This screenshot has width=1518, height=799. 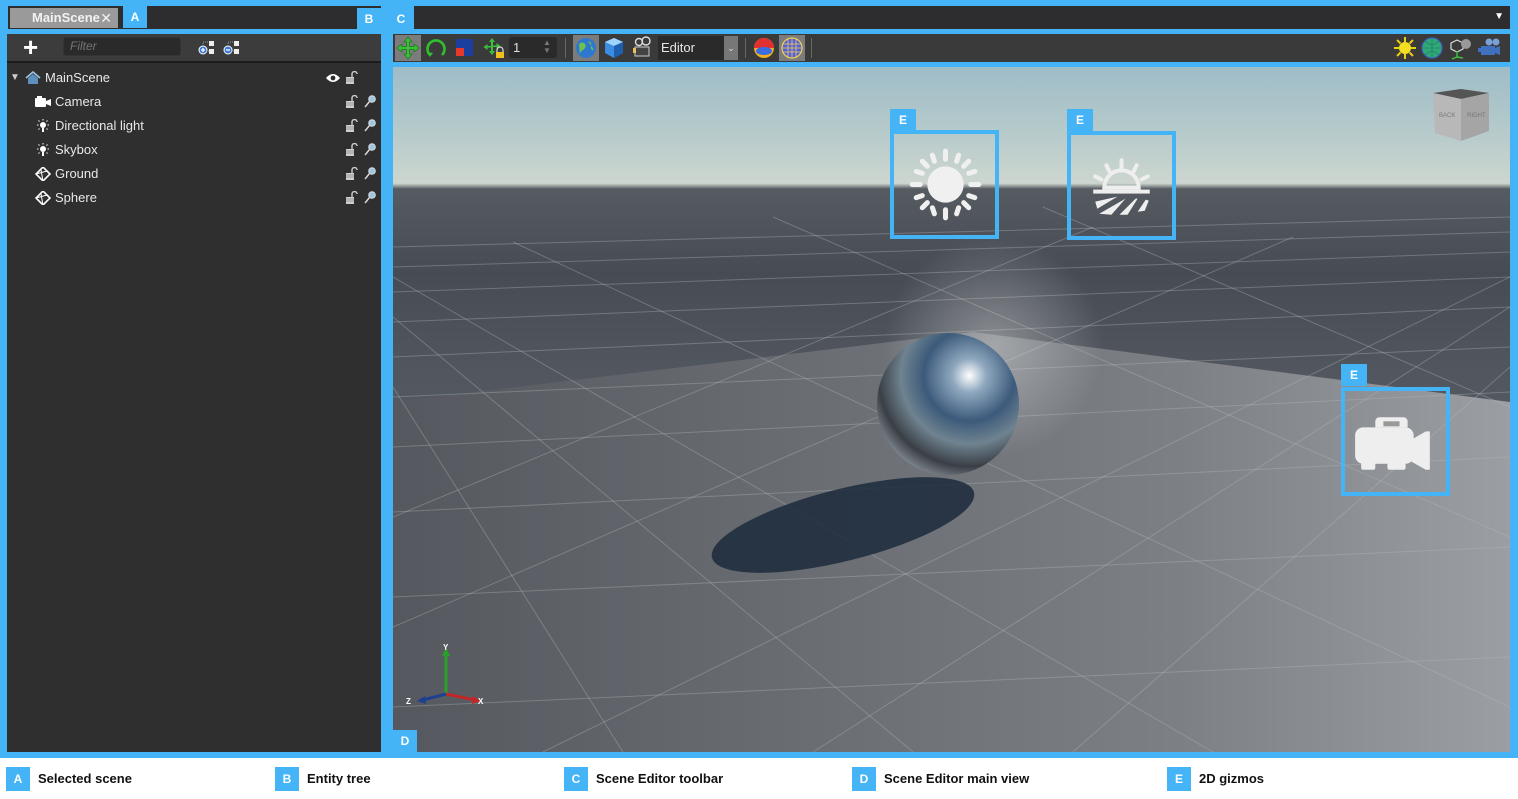 What do you see at coordinates (18, 779) in the screenshot?
I see `legend-key: A` at bounding box center [18, 779].